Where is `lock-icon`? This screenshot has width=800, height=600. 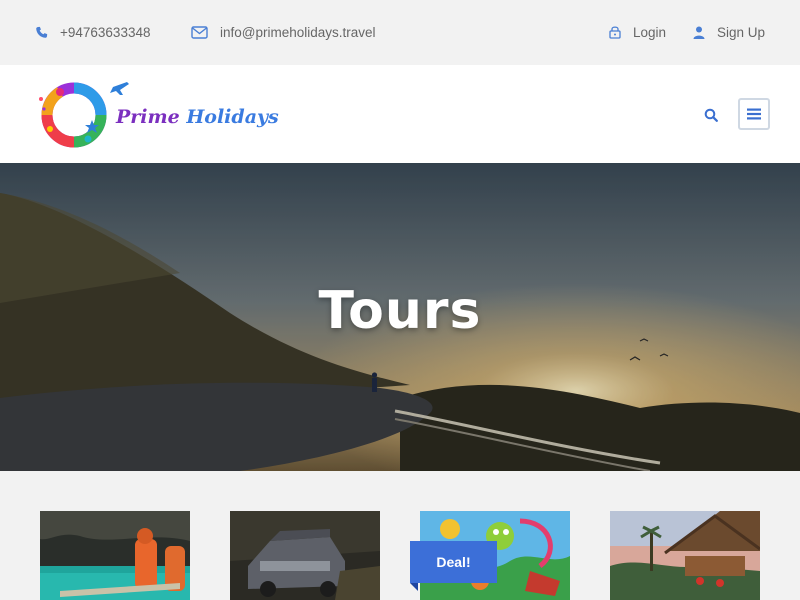
lock-icon is located at coordinates (615, 32).